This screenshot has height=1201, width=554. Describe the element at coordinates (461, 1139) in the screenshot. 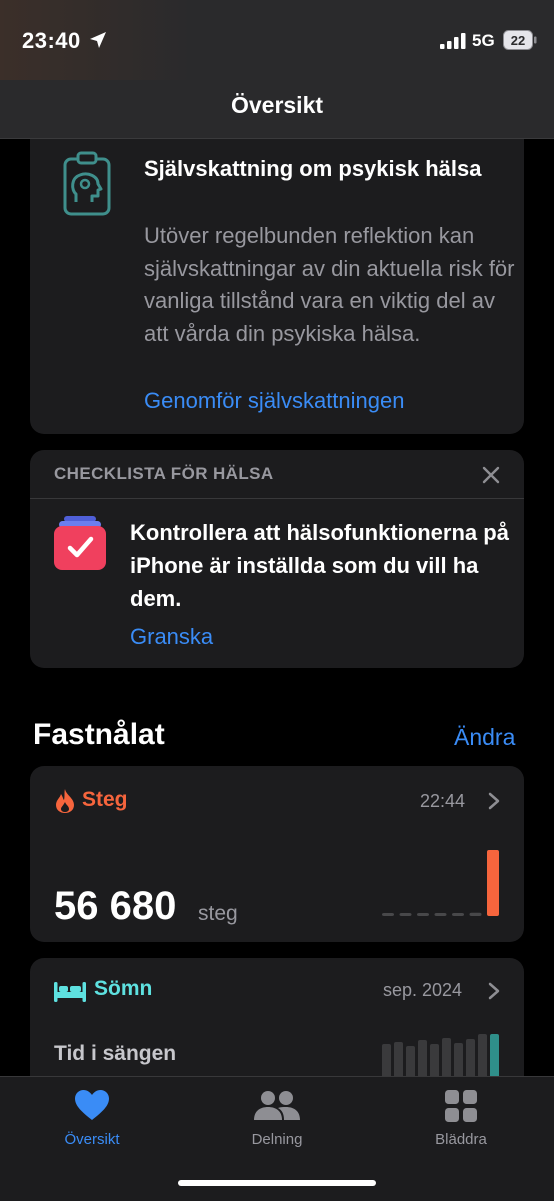

I see `tab-label: Bläddra` at that location.